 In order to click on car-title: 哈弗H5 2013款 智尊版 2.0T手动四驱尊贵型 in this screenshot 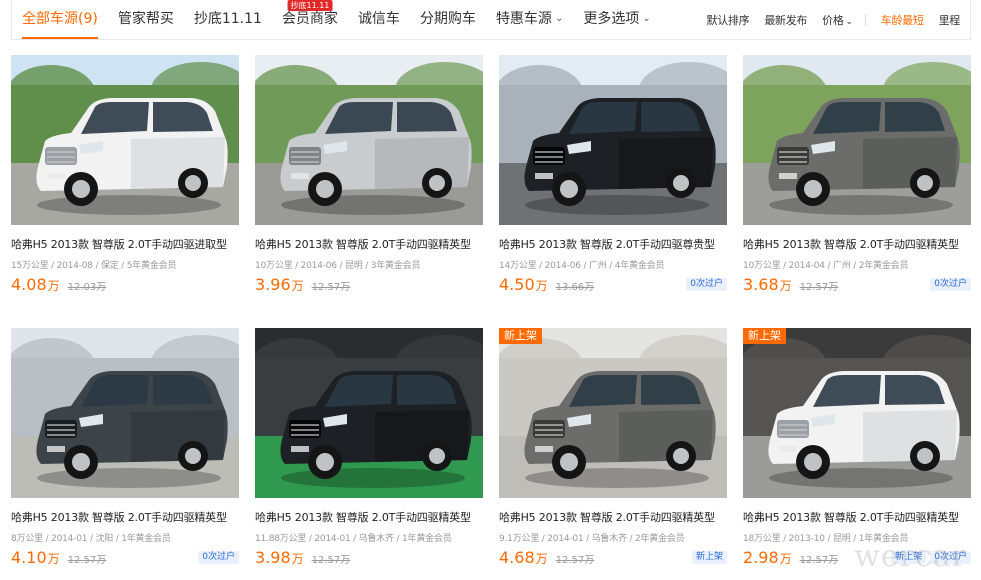, I will do `click(613, 244)`.